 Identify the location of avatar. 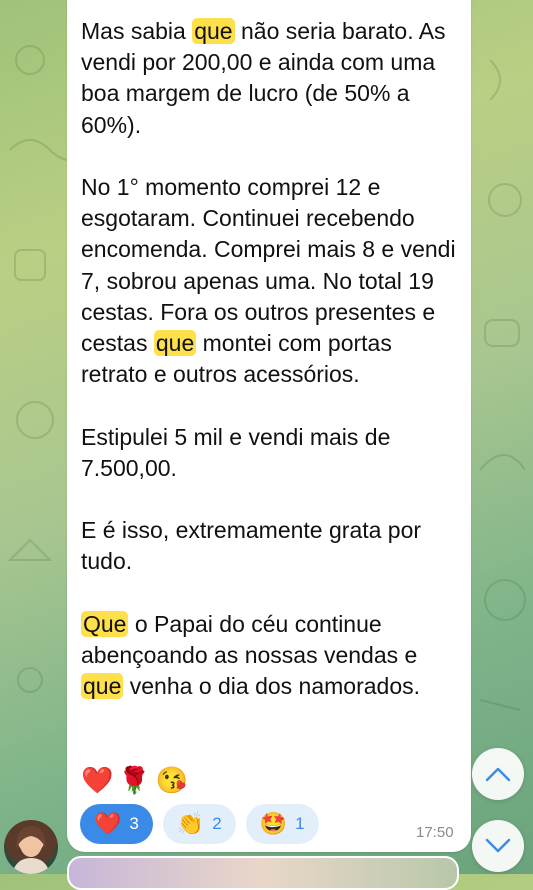
(31, 847).